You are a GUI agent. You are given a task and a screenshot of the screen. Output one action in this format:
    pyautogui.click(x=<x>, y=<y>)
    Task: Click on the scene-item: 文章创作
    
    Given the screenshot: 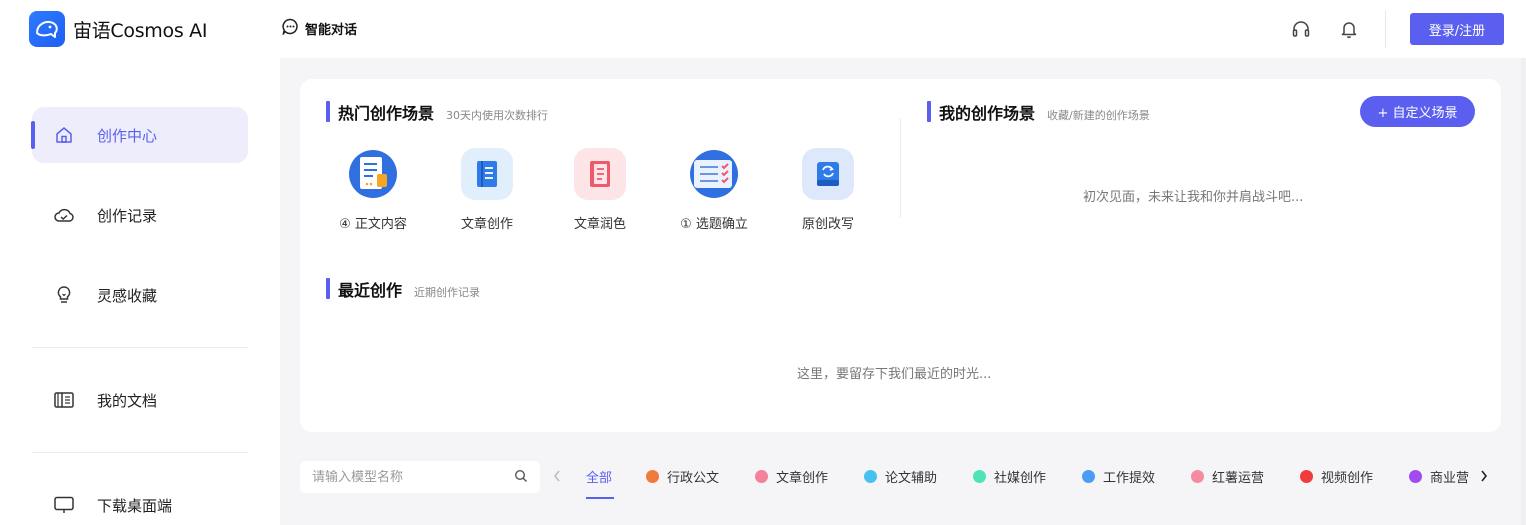 What is the action you would take?
    pyautogui.click(x=487, y=190)
    